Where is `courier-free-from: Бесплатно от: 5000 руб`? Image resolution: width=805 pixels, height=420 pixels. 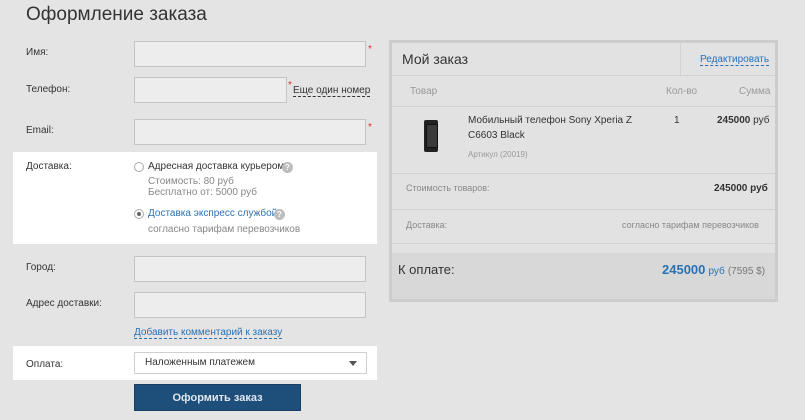 courier-free-from: Бесплатно от: 5000 руб is located at coordinates (202, 192).